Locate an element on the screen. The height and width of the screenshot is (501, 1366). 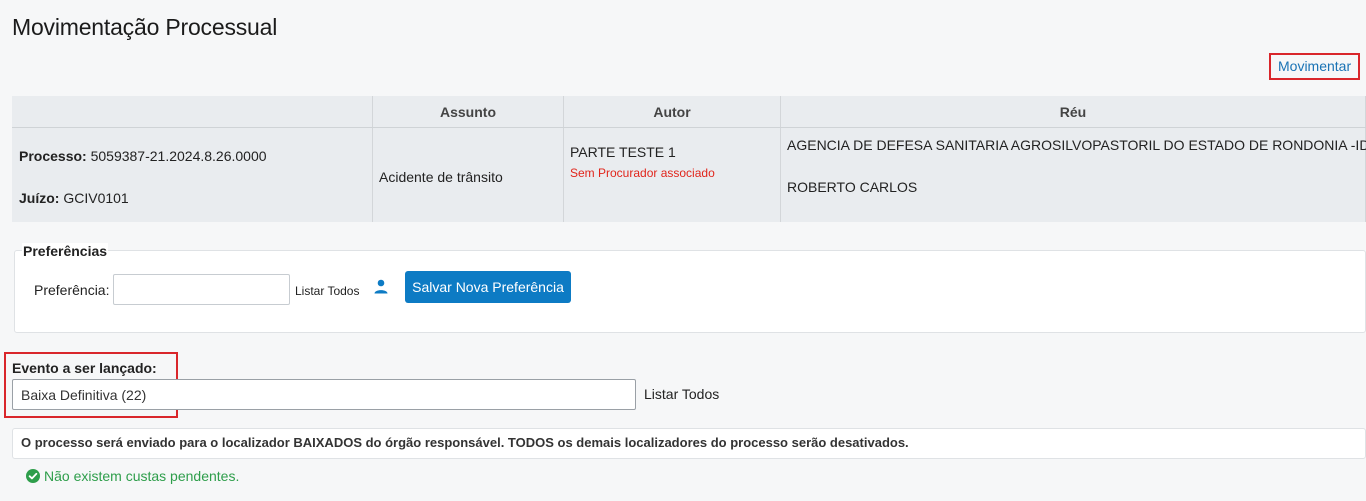
autor-note: Sem Procurador associado is located at coordinates (642, 173).